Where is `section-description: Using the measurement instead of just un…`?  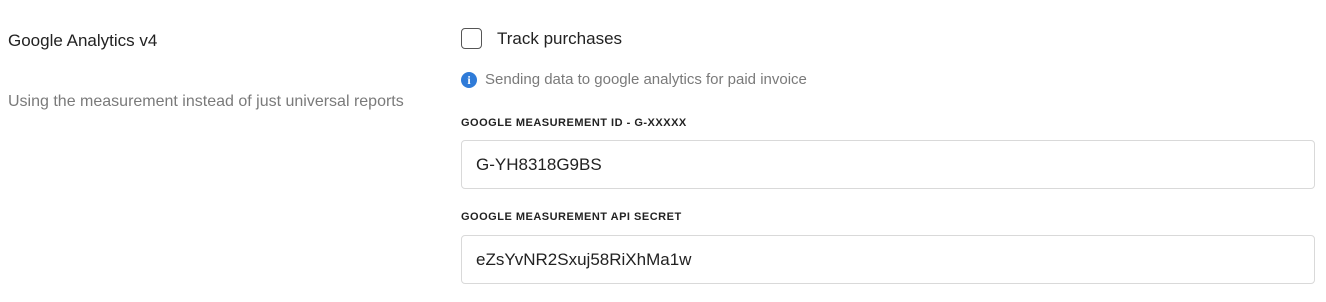 section-description: Using the measurement instead of just un… is located at coordinates (206, 101).